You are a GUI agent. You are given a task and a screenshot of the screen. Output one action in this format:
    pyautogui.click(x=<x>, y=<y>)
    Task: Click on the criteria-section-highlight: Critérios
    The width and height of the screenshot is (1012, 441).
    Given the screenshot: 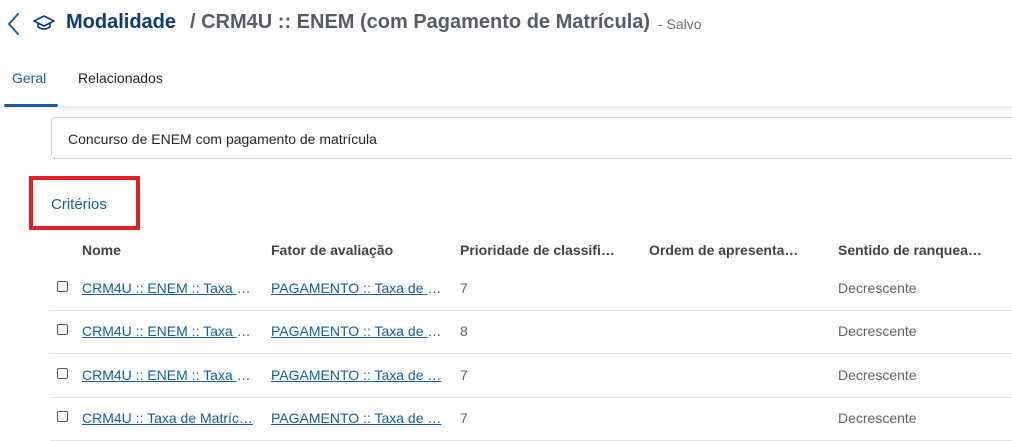 What is the action you would take?
    pyautogui.click(x=84, y=203)
    